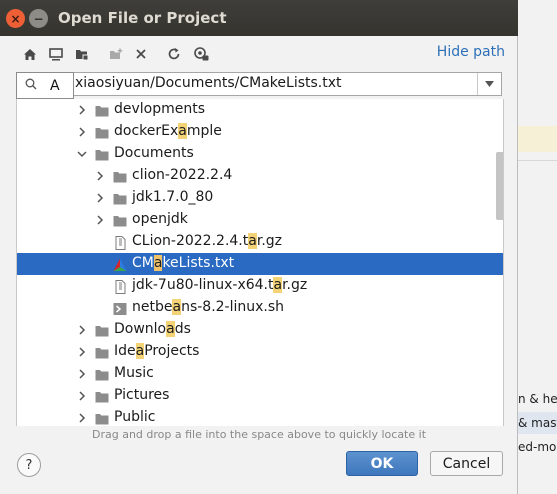  Describe the element at coordinates (201, 54) in the screenshot. I see `show-hidden-files-icon` at that location.